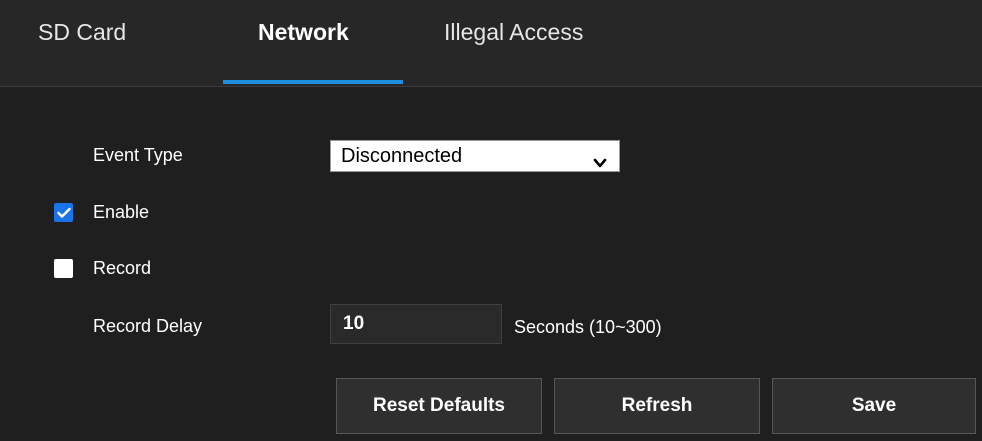 The width and height of the screenshot is (982, 441). I want to click on enable-checkbox, so click(63, 212).